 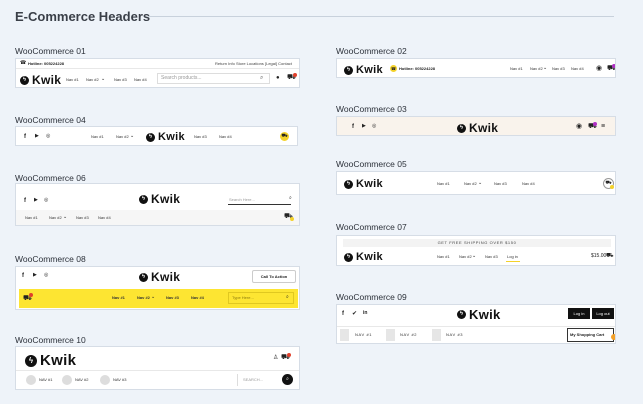 What do you see at coordinates (278, 64) in the screenshot?
I see `legal-contact-link: [Legal] Contact` at bounding box center [278, 64].